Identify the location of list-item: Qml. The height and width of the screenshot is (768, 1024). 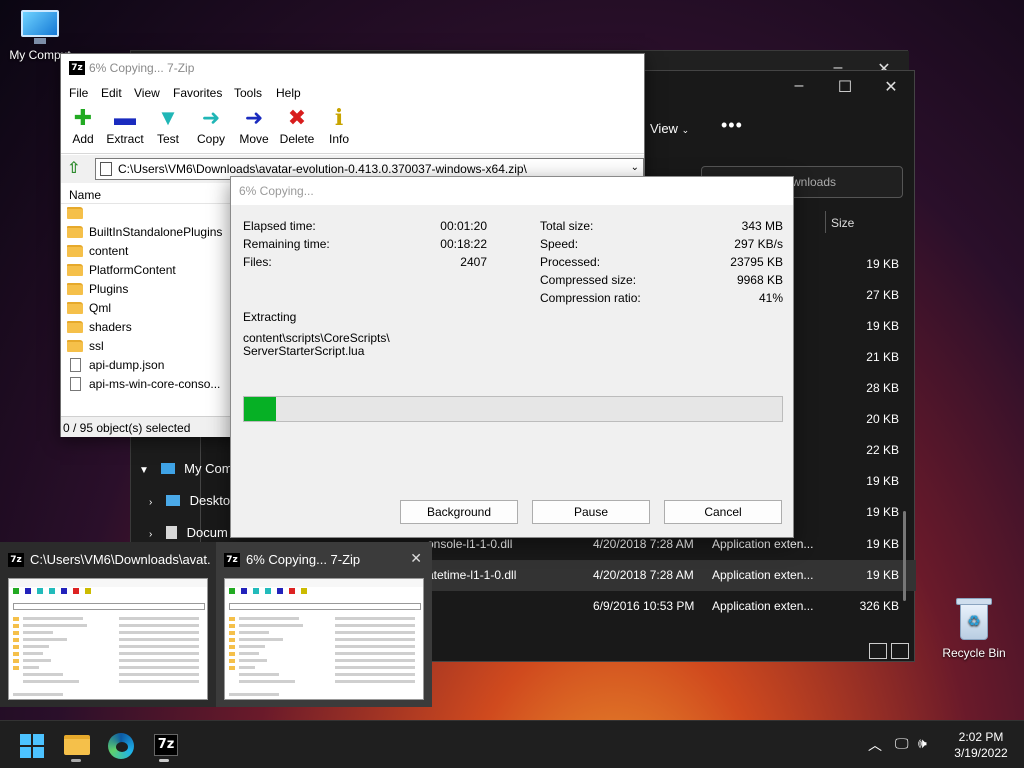
(89, 310).